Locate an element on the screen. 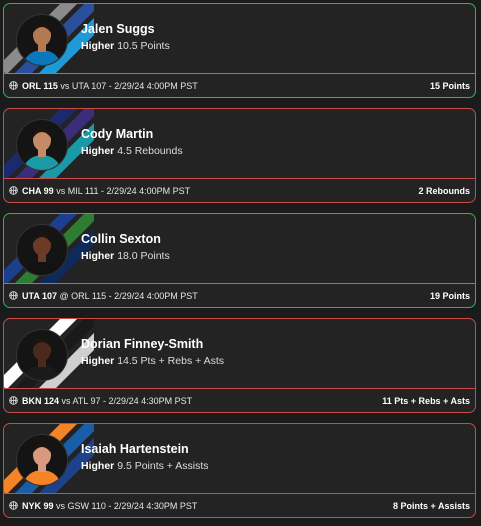 The image size is (481, 526). pick-line: Higher 14.5 Pts + Rebs + Asts is located at coordinates (152, 361).